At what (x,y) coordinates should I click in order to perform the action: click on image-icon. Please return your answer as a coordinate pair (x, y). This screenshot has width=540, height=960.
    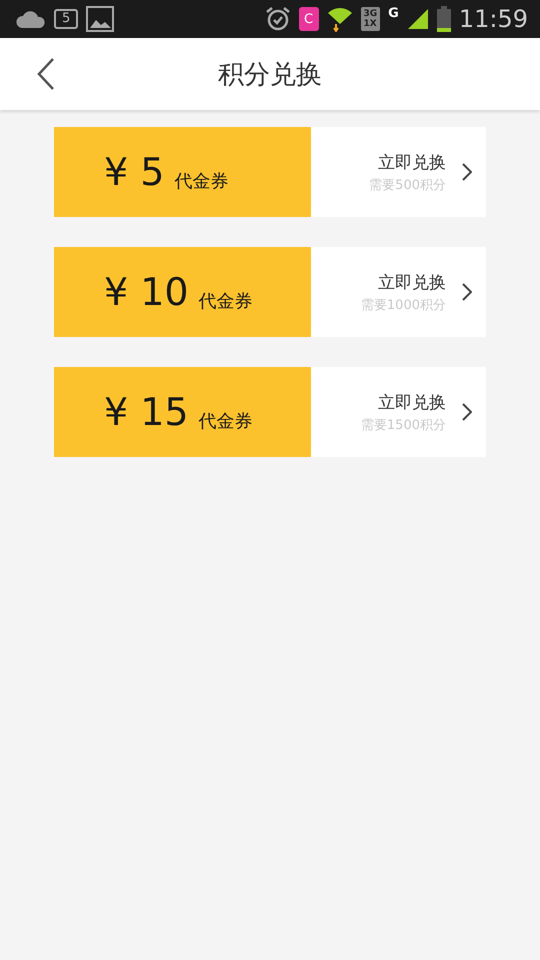
    Looking at the image, I should click on (100, 19).